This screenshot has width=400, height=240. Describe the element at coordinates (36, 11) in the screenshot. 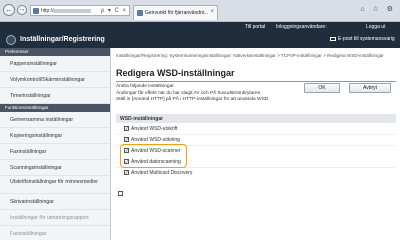

I see `page-icon` at that location.